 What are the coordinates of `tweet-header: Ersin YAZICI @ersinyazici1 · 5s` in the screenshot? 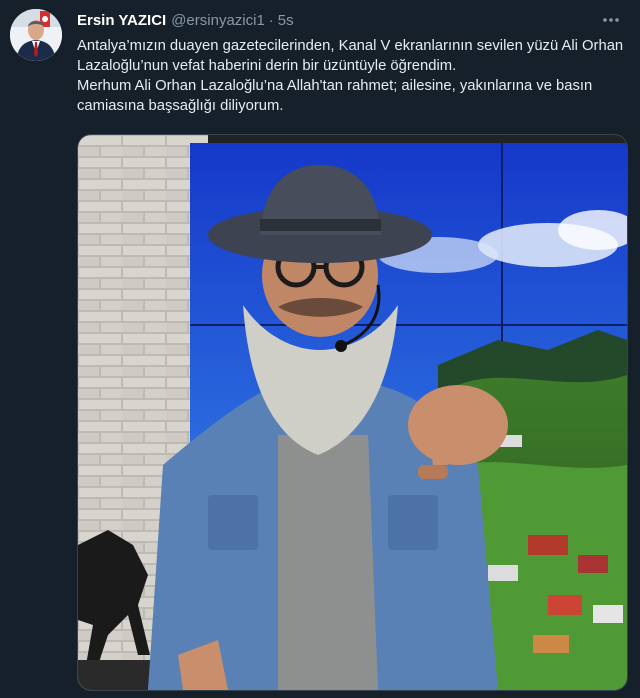 It's located at (185, 20).